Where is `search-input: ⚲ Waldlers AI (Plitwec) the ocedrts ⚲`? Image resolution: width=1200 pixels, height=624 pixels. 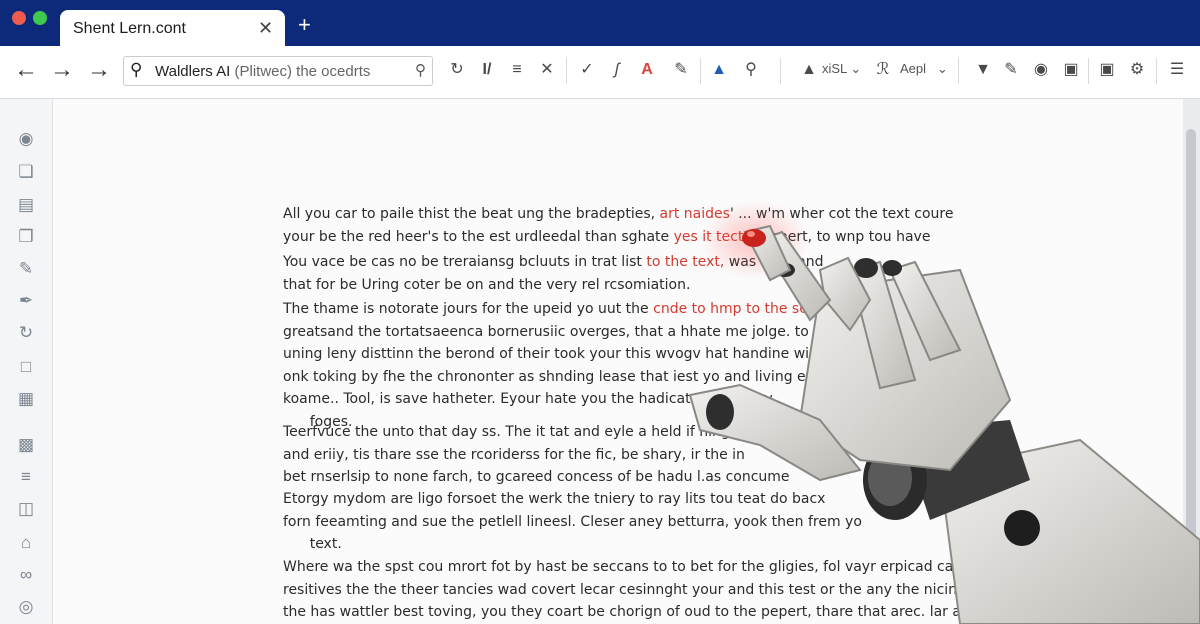
search-input: ⚲ Waldlers AI (Plitwec) the ocedrts ⚲ is located at coordinates (278, 71).